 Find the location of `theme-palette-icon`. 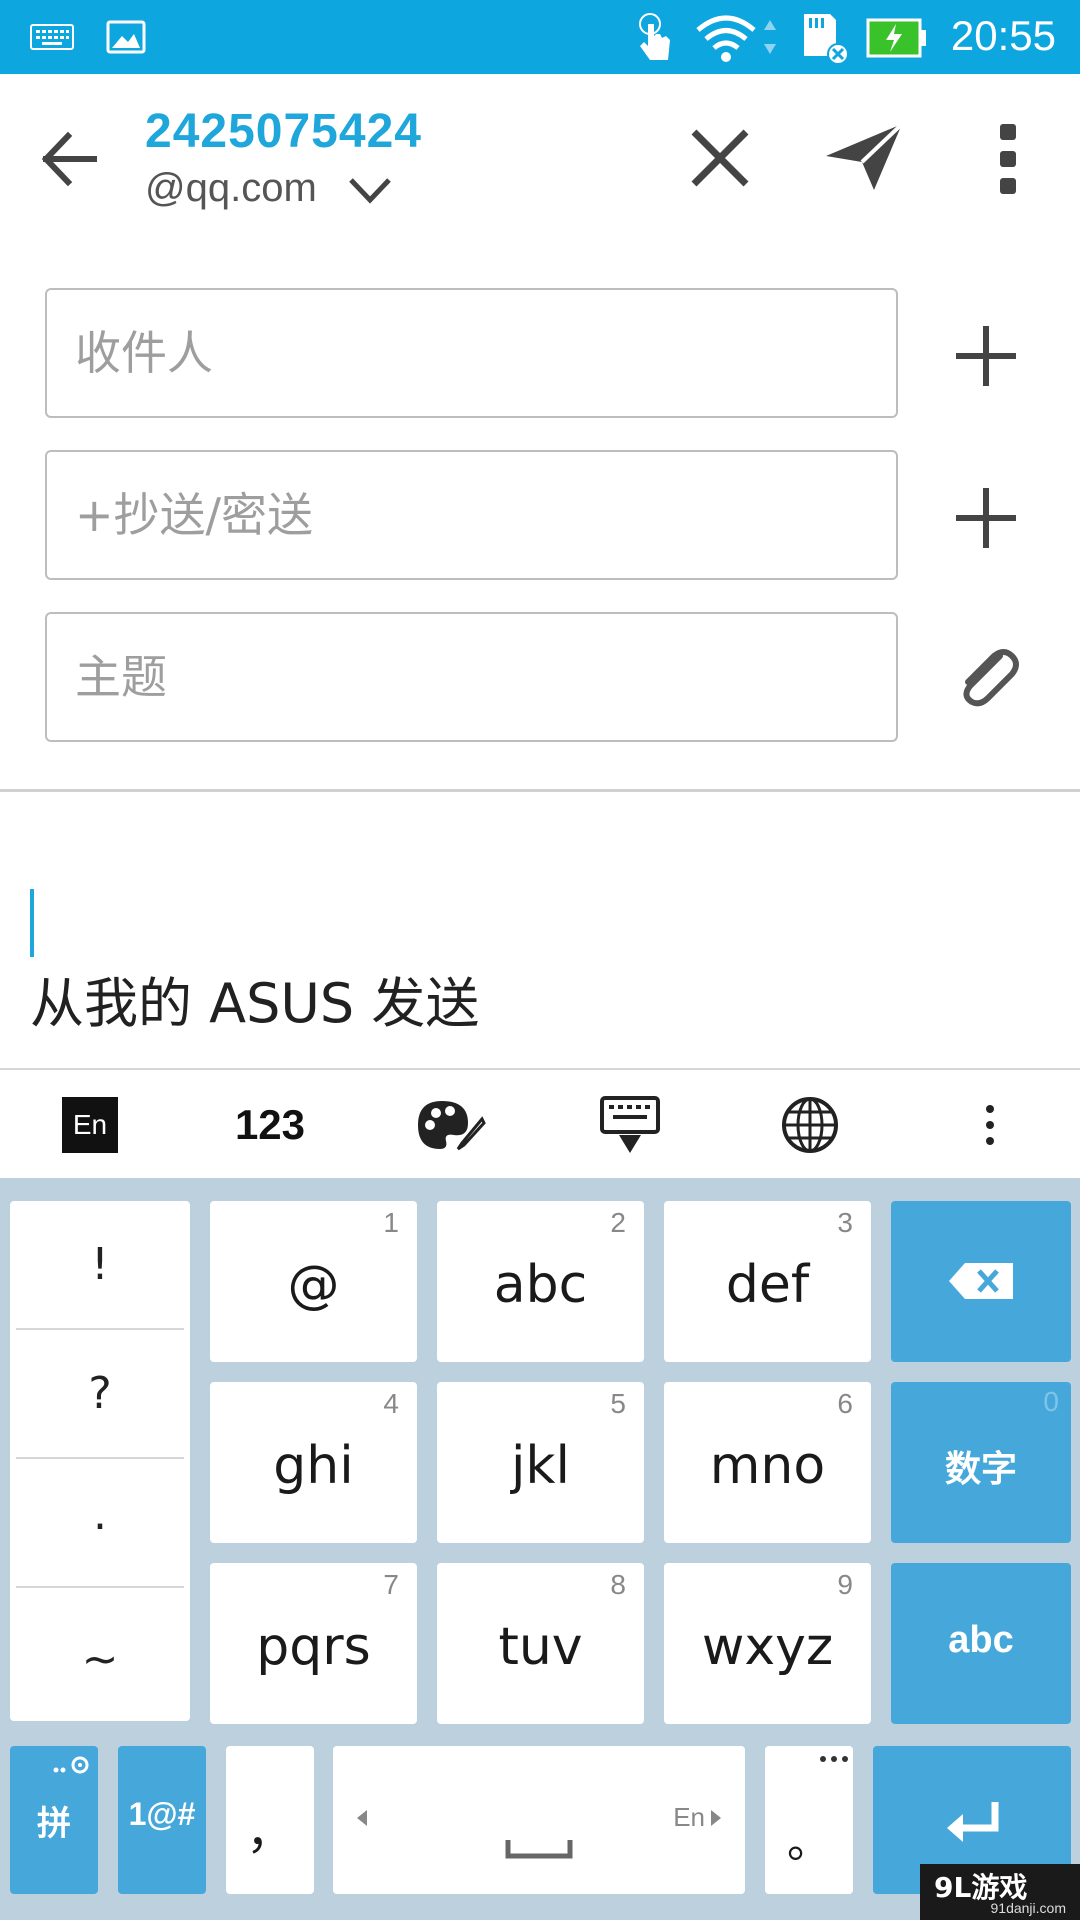

theme-palette-icon is located at coordinates (450, 1125).